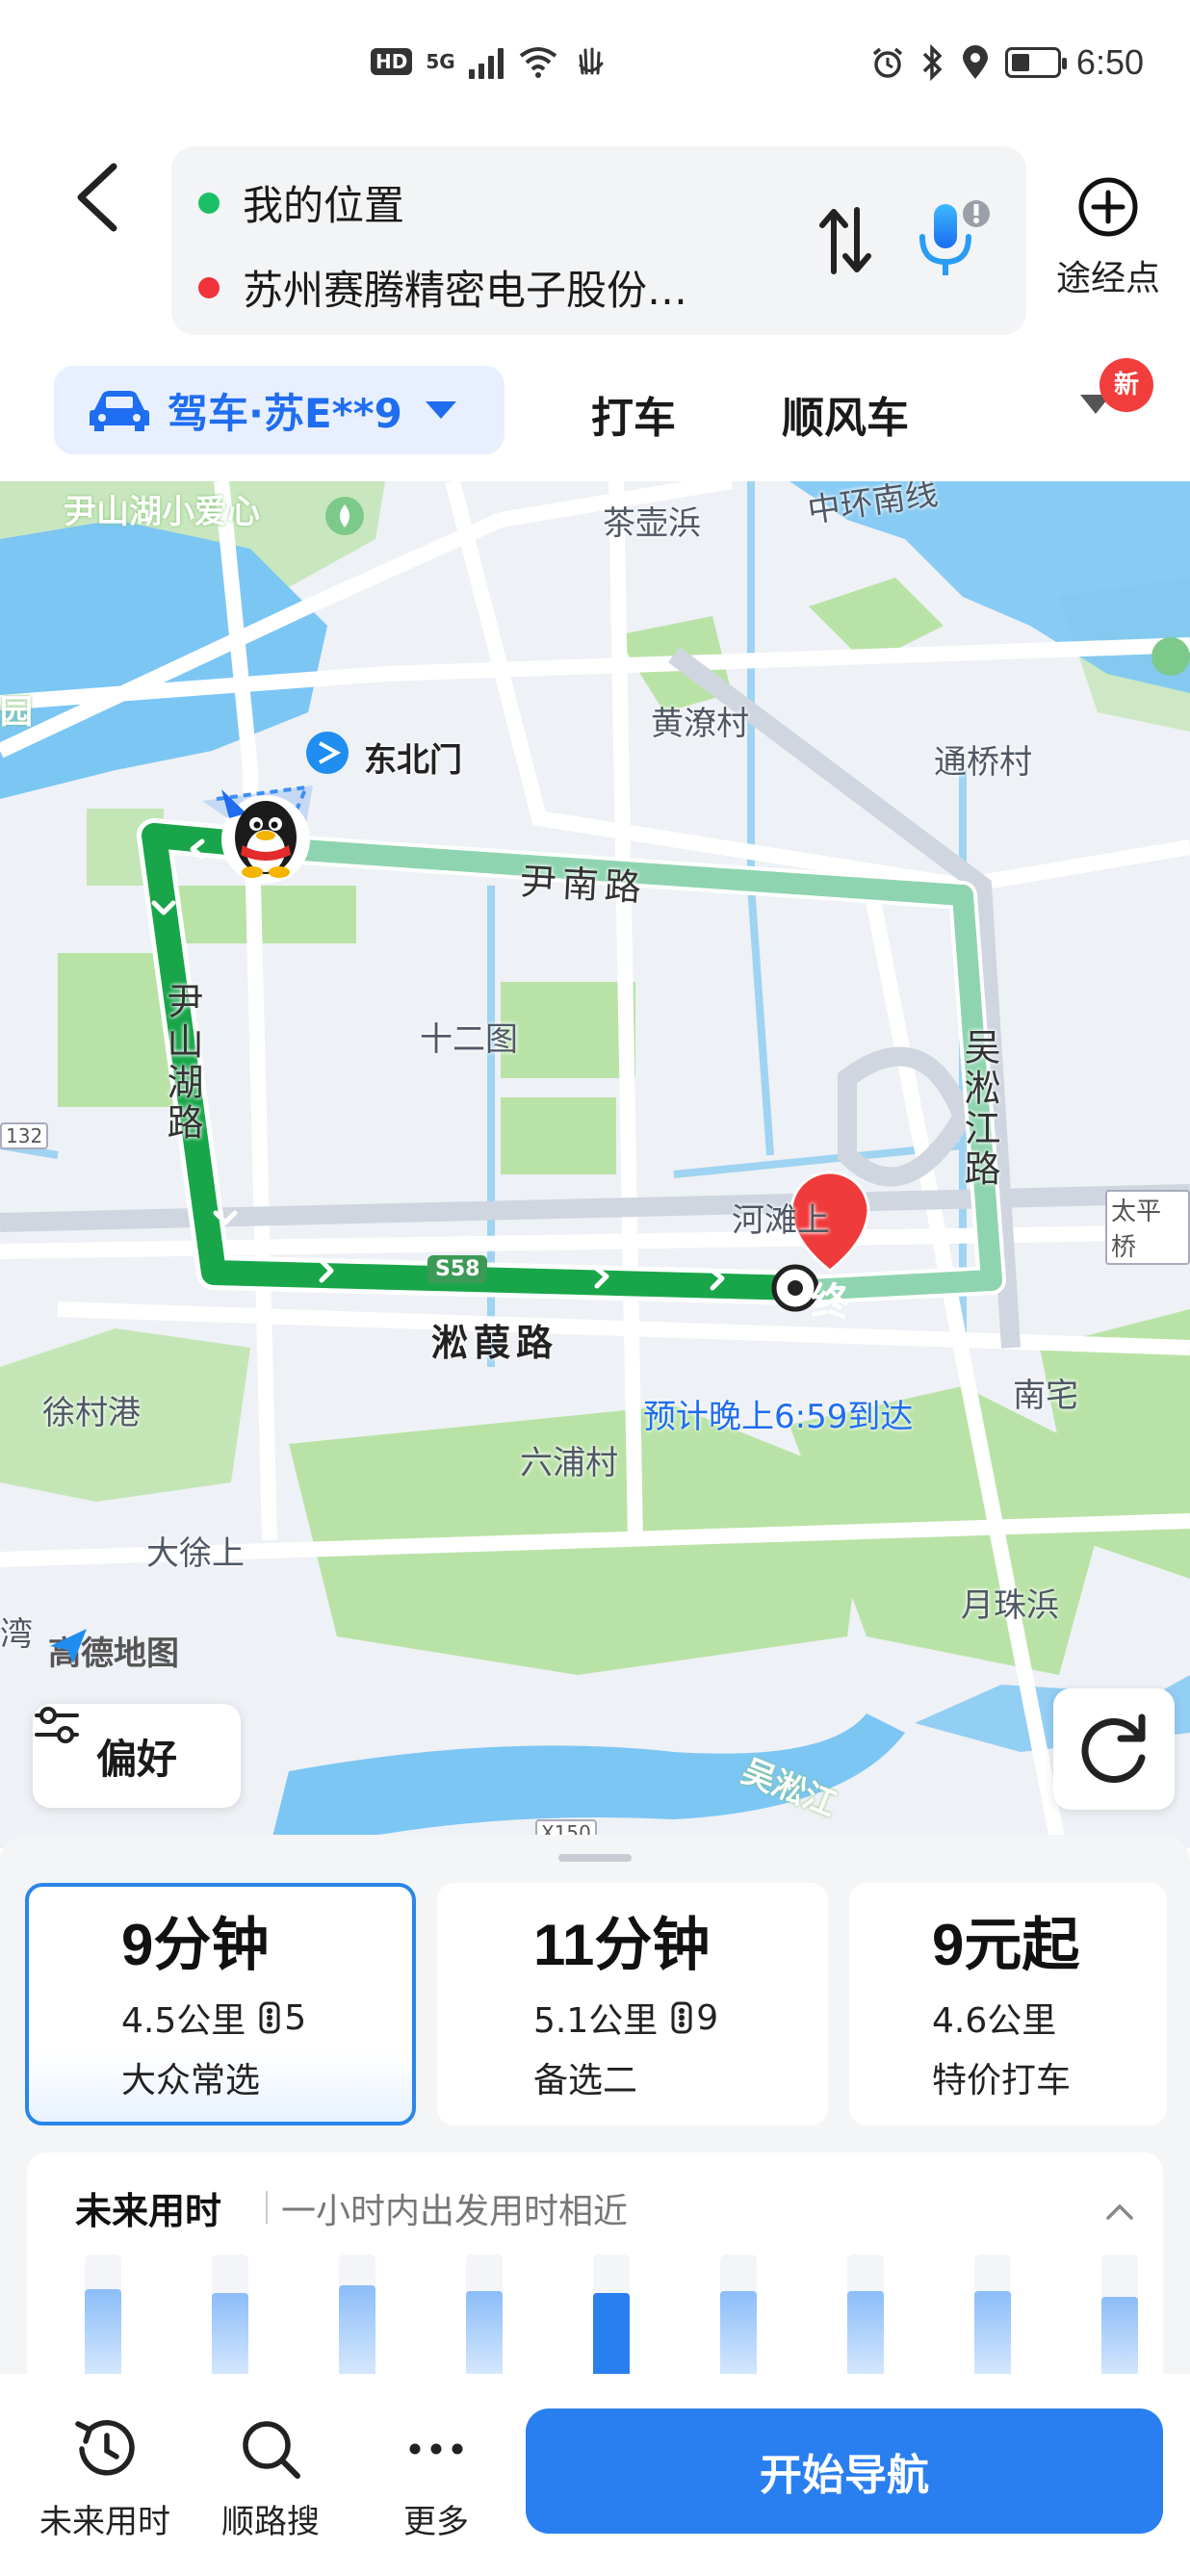  What do you see at coordinates (271, 2450) in the screenshot?
I see `search-icon` at bounding box center [271, 2450].